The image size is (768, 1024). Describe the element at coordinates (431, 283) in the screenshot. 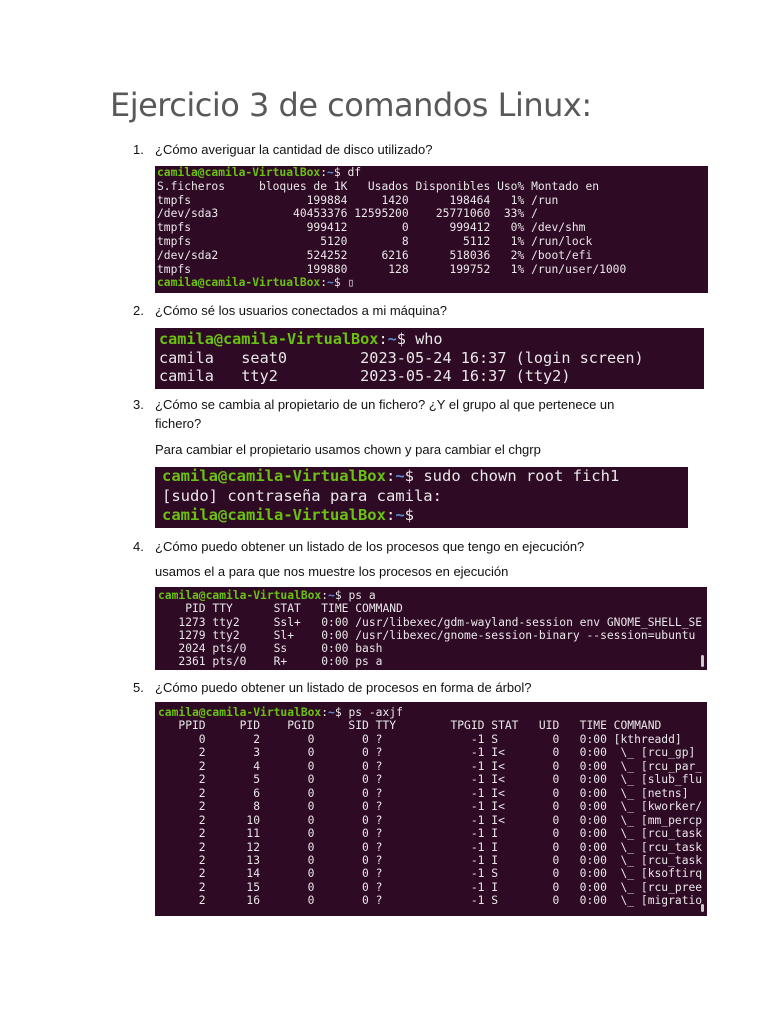

I see `prompt-line: camila@camila-VirtualBox:~$ ▯` at that location.